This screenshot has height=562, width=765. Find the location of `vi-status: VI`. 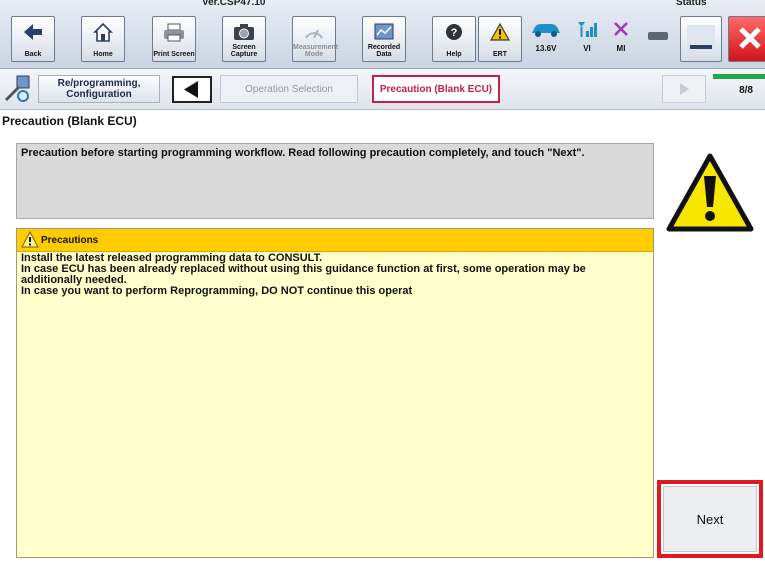

vi-status: VI is located at coordinates (587, 36).